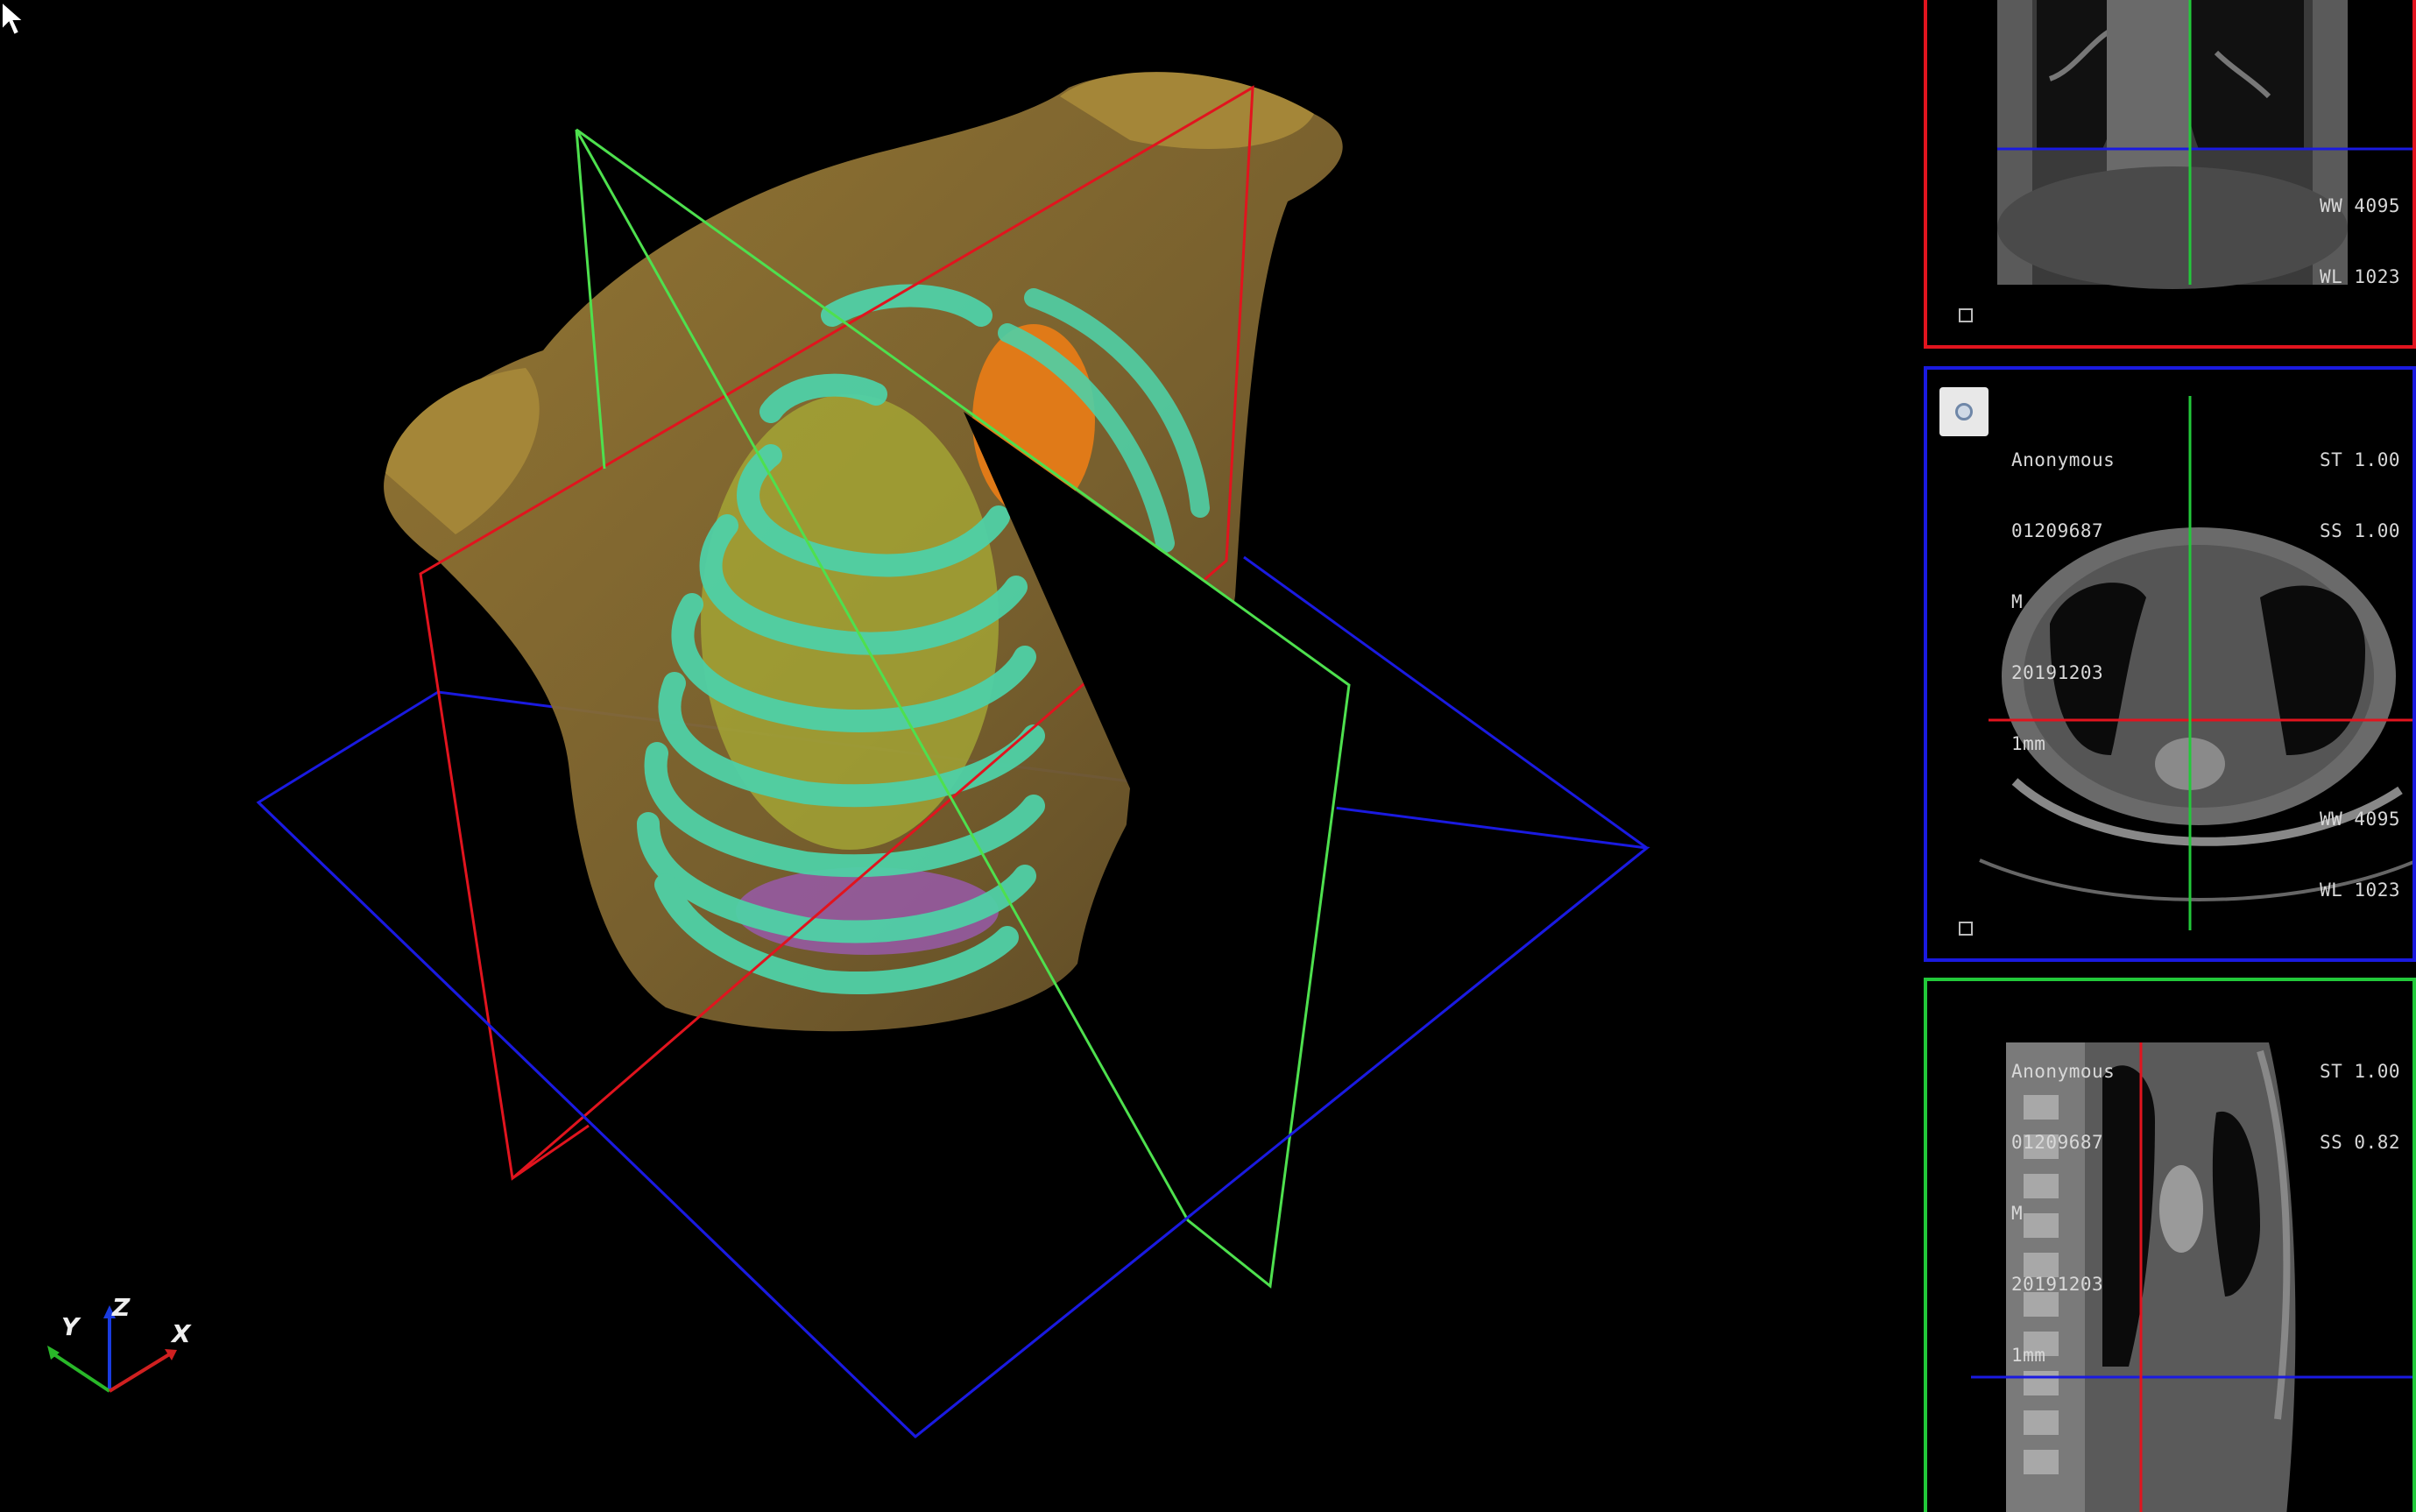 The height and width of the screenshot is (1512, 2416). What do you see at coordinates (1966, 315) in the screenshot?
I see `coronal-toggle-button` at bounding box center [1966, 315].